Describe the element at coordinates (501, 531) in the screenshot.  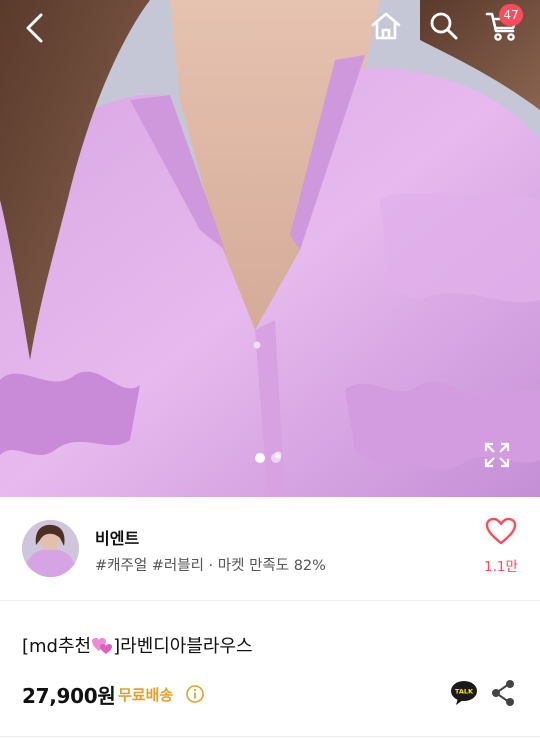
I see `heart-icon` at that location.